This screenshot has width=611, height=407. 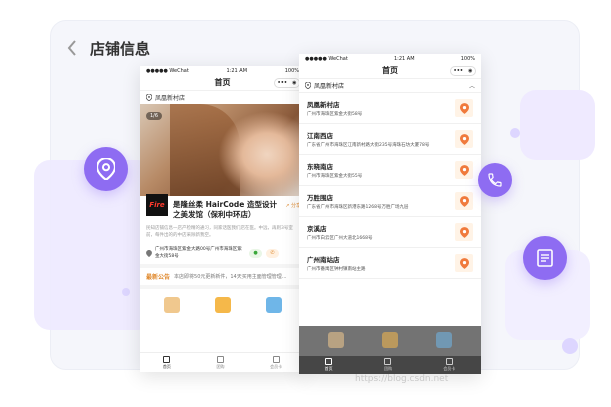 I want to click on membercard-icon, so click(x=449, y=361).